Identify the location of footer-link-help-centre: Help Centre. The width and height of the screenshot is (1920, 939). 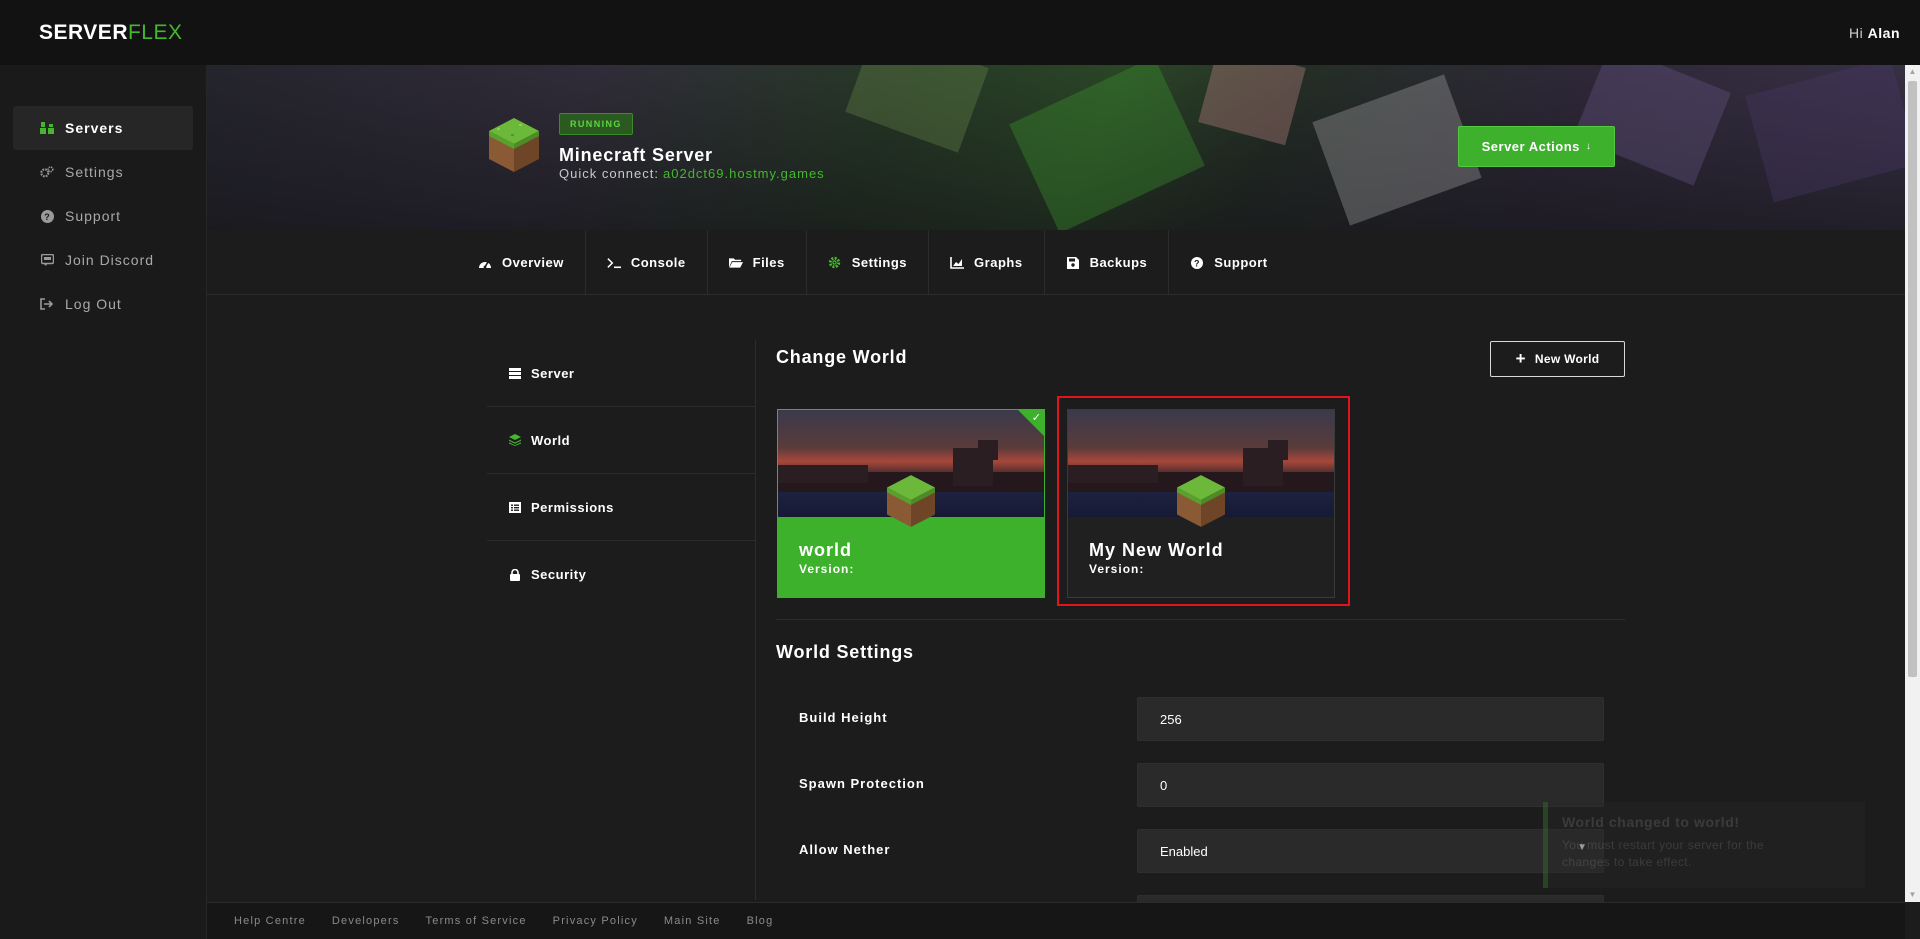
(270, 921).